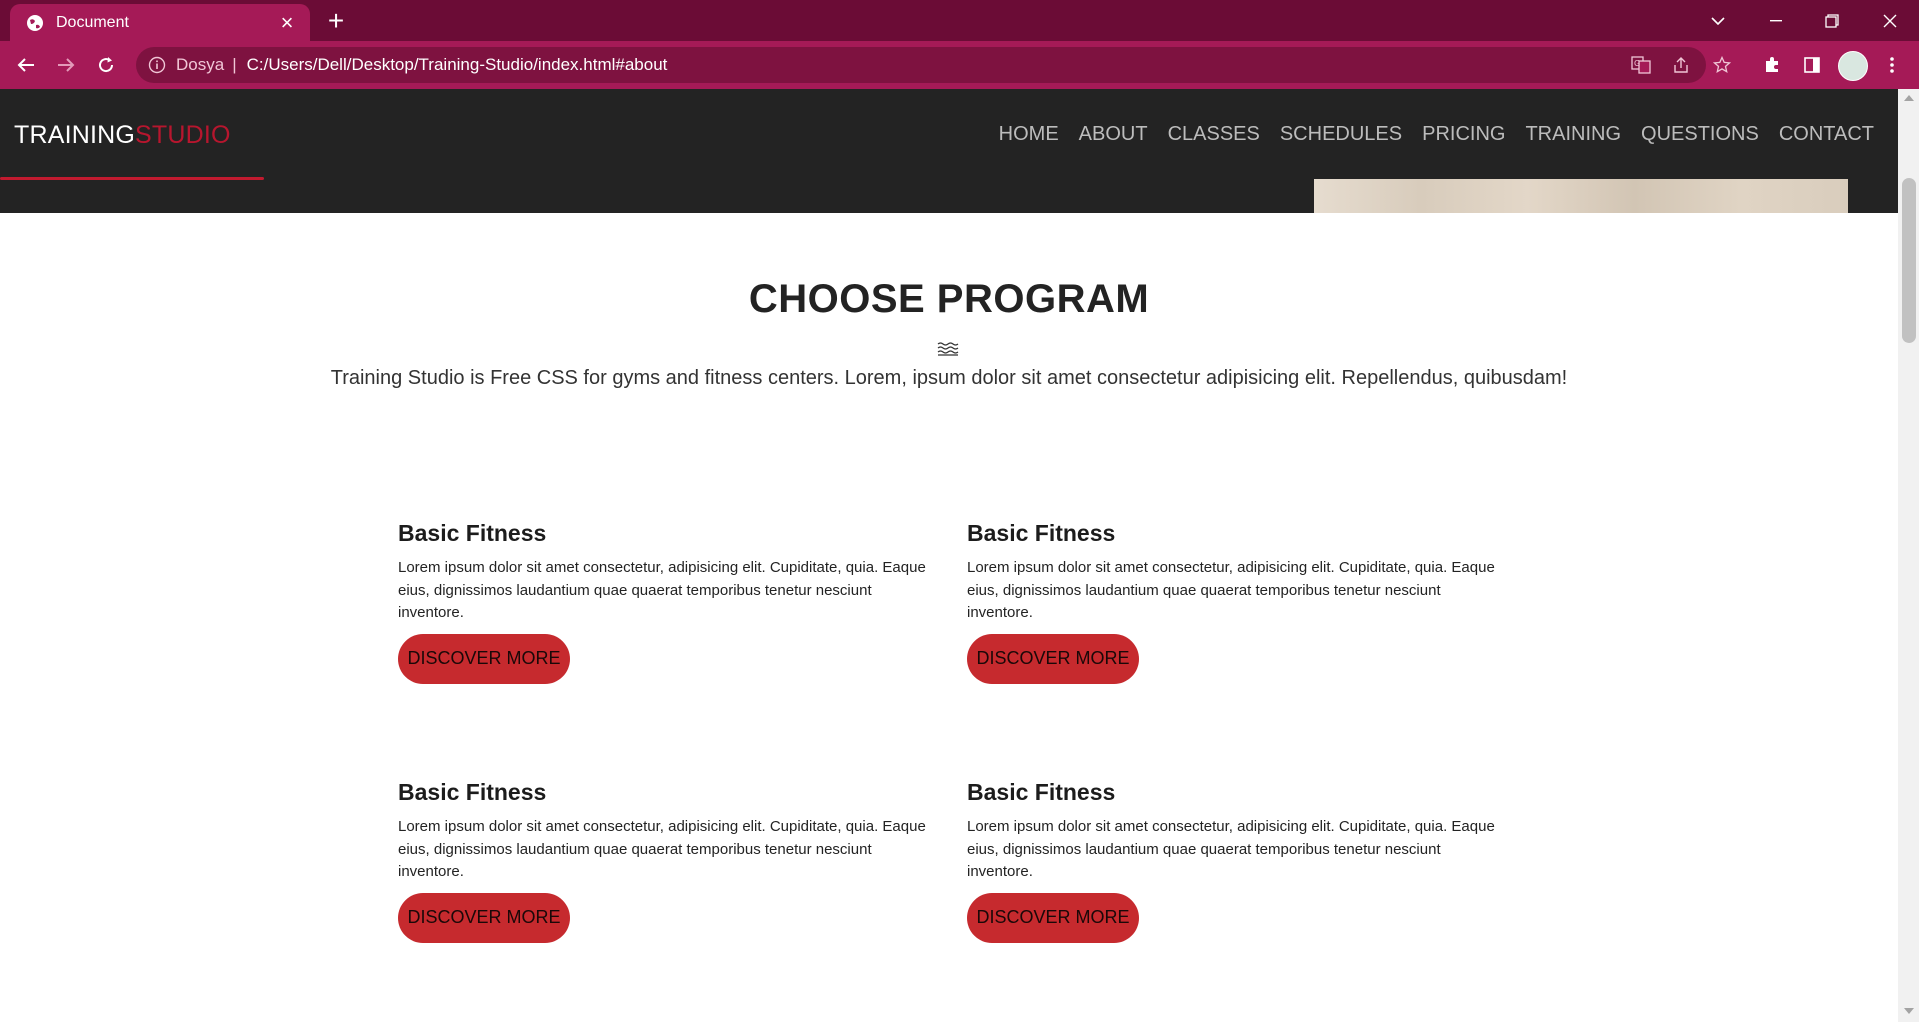 This screenshot has height=1022, width=1919. What do you see at coordinates (1853, 66) in the screenshot?
I see `profile-avatar` at bounding box center [1853, 66].